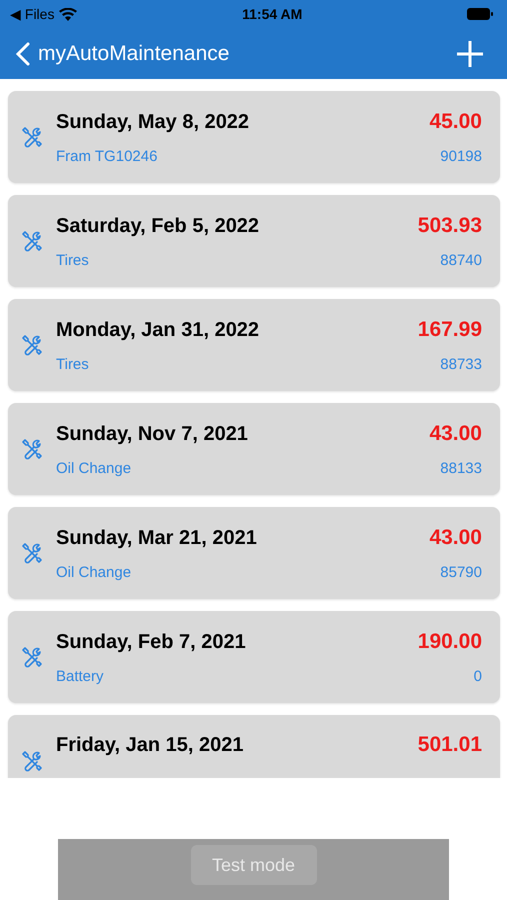 This screenshot has height=900, width=507. I want to click on add-icon, so click(470, 53).